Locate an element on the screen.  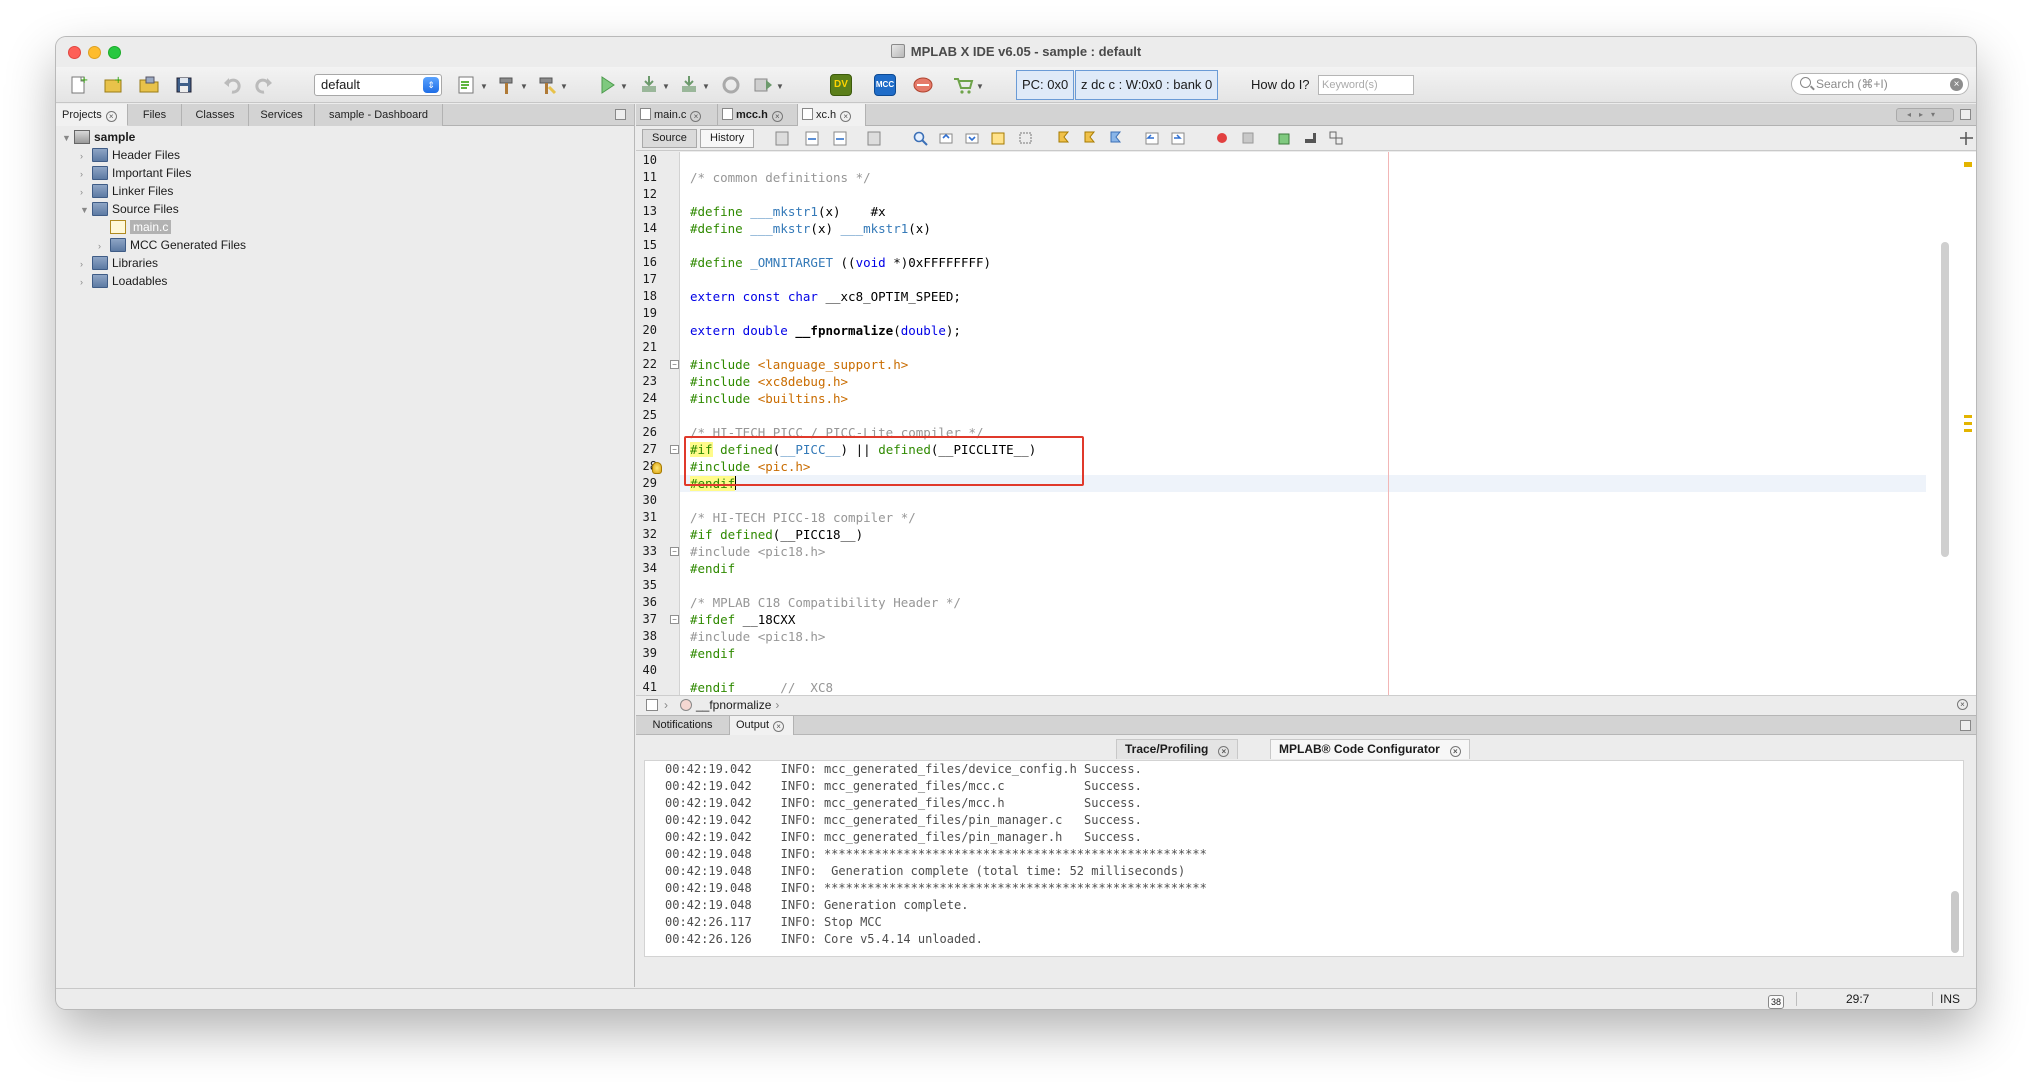
tab-xc-h: xc.h × is located at coordinates (832, 115).